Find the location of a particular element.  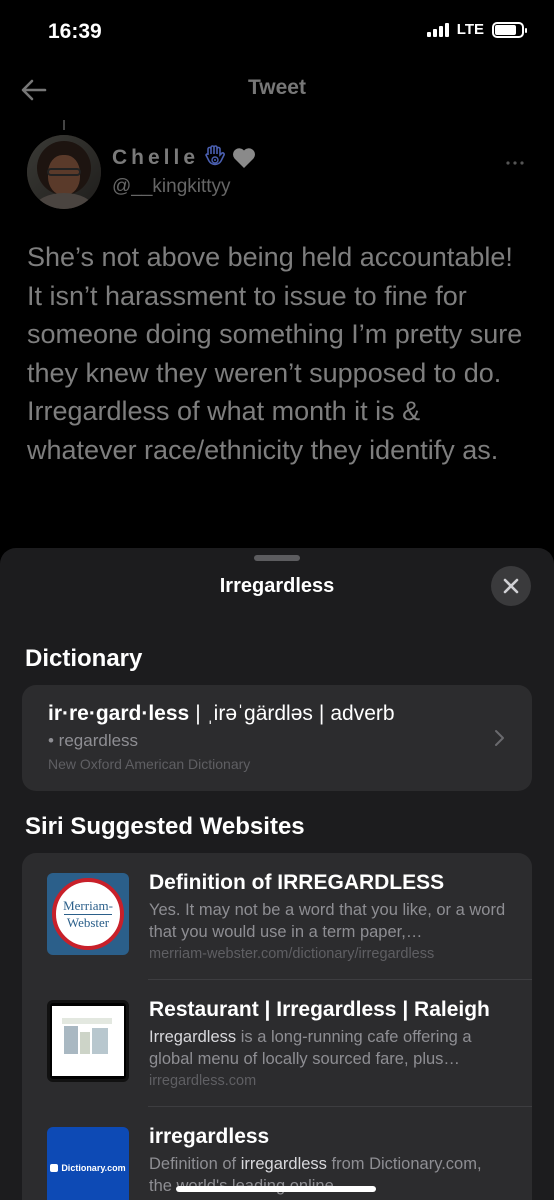

dictionary-com-logo: Dictionary.com is located at coordinates (88, 1163).